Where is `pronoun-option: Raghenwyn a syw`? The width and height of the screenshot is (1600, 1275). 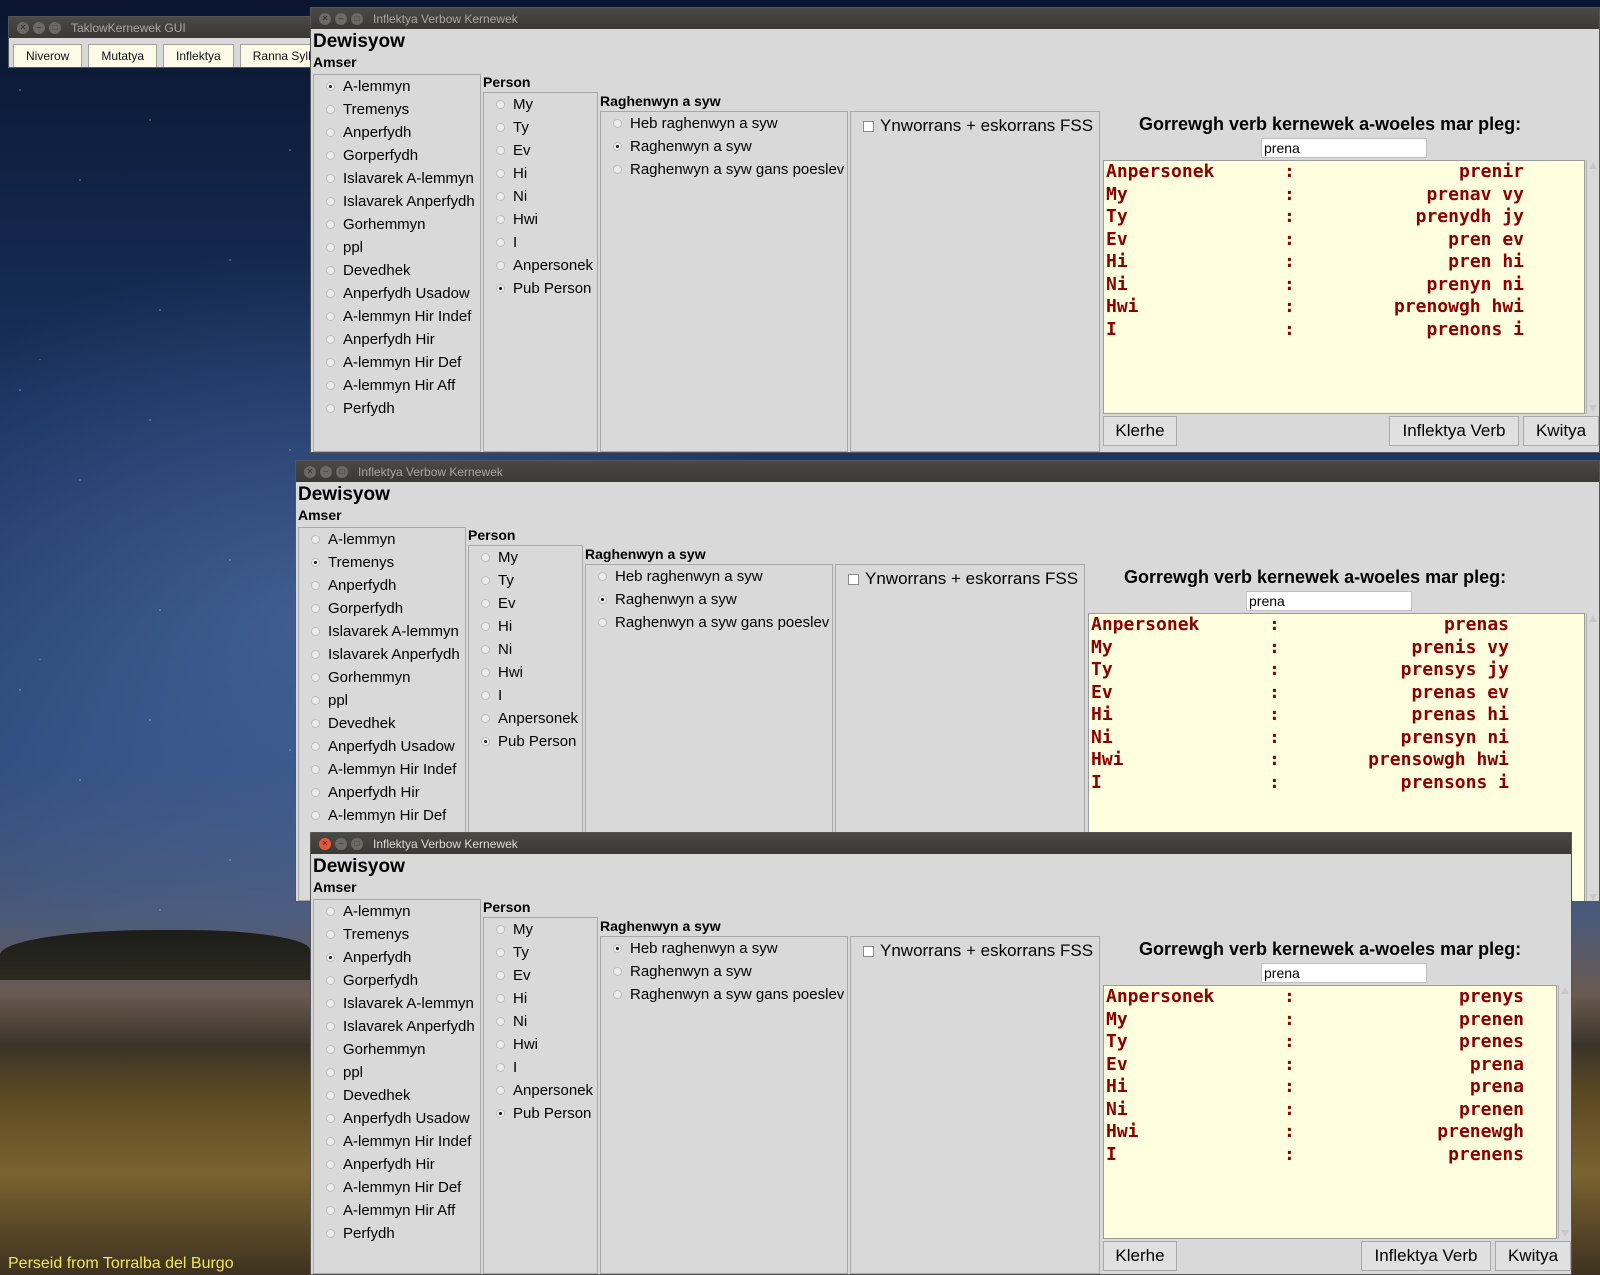 pronoun-option: Raghenwyn a syw is located at coordinates (724, 146).